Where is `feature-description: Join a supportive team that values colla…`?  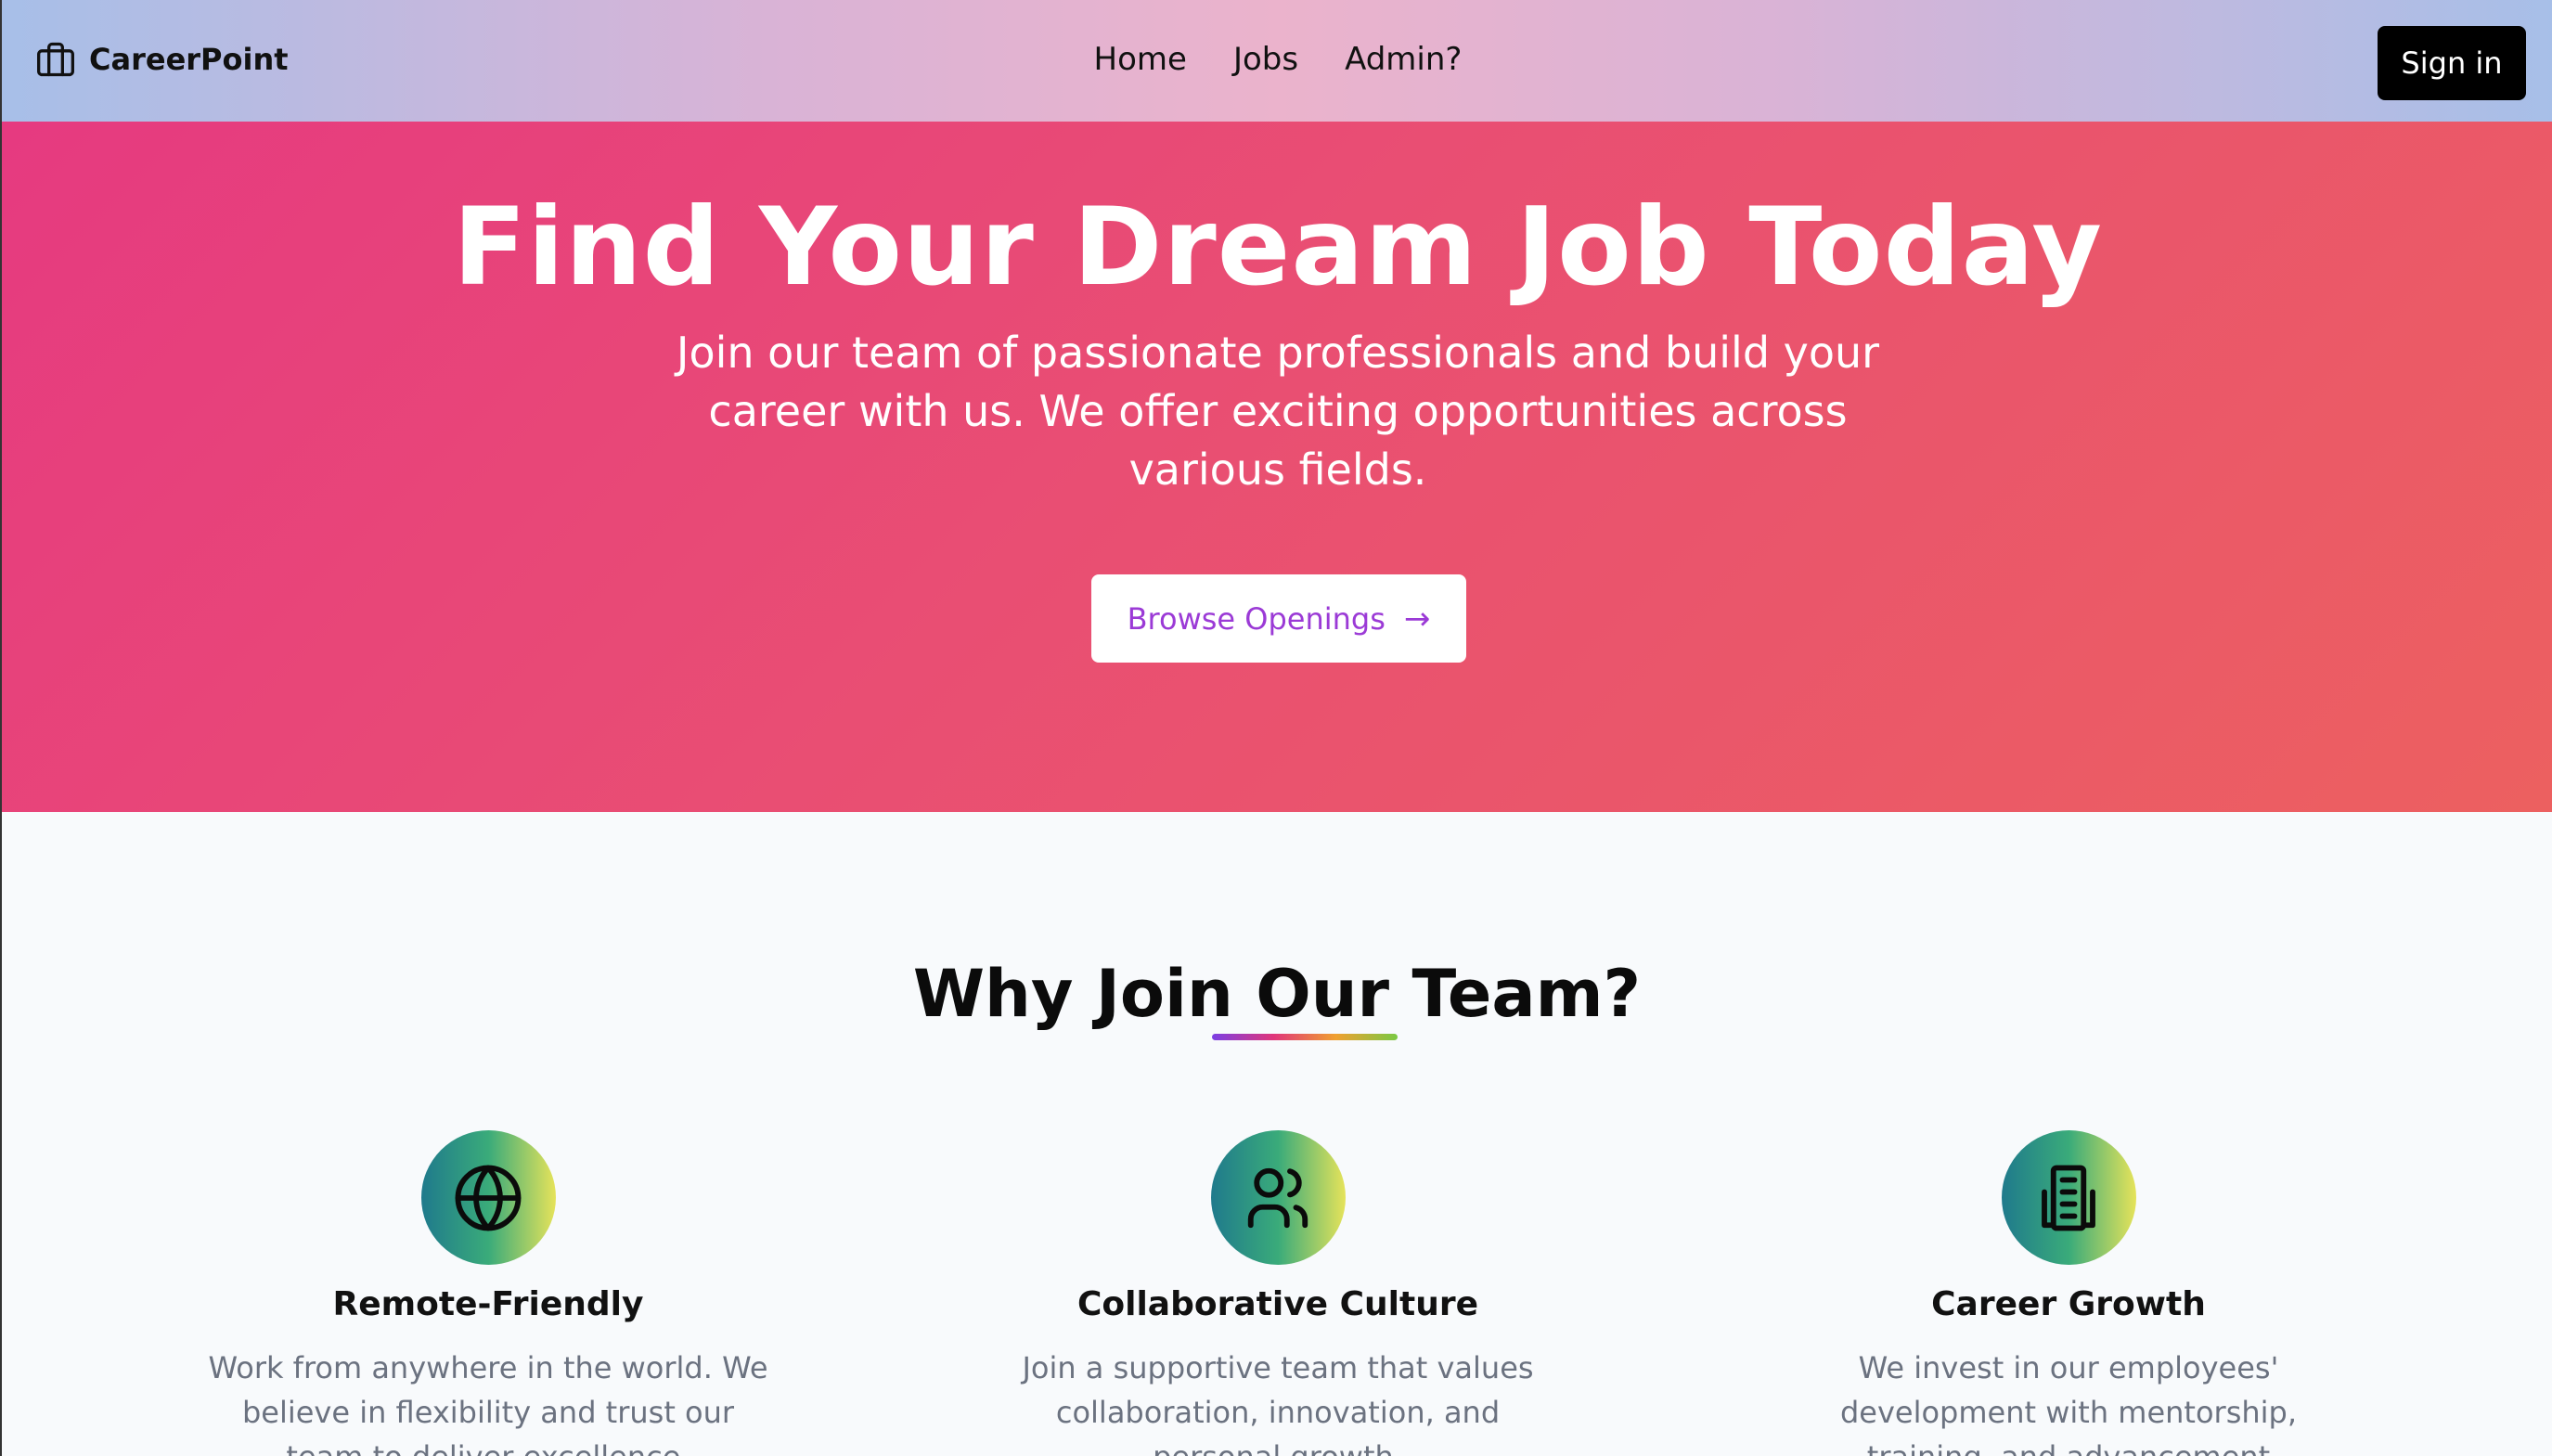 feature-description: Join a supportive team that values colla… is located at coordinates (1278, 1403).